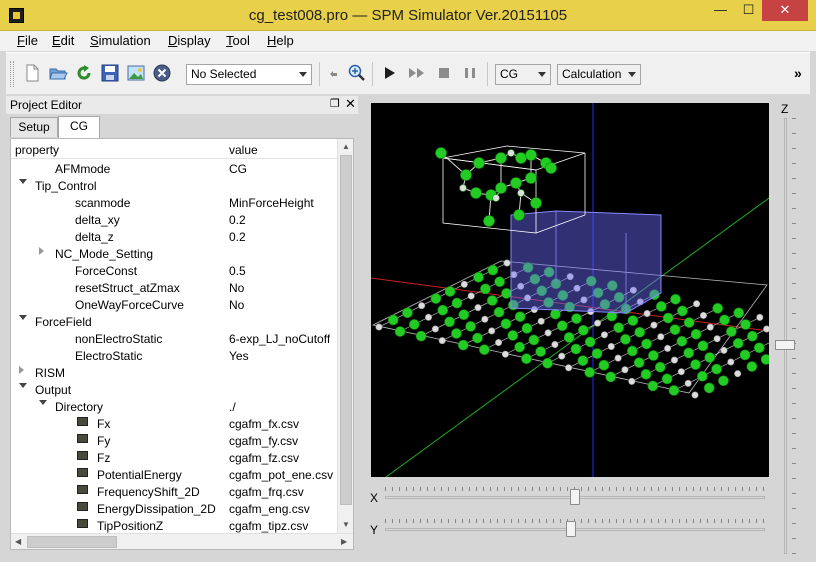  Describe the element at coordinates (268, 526) in the screenshot. I see `property-value: cgafm_tipz.csv` at that location.